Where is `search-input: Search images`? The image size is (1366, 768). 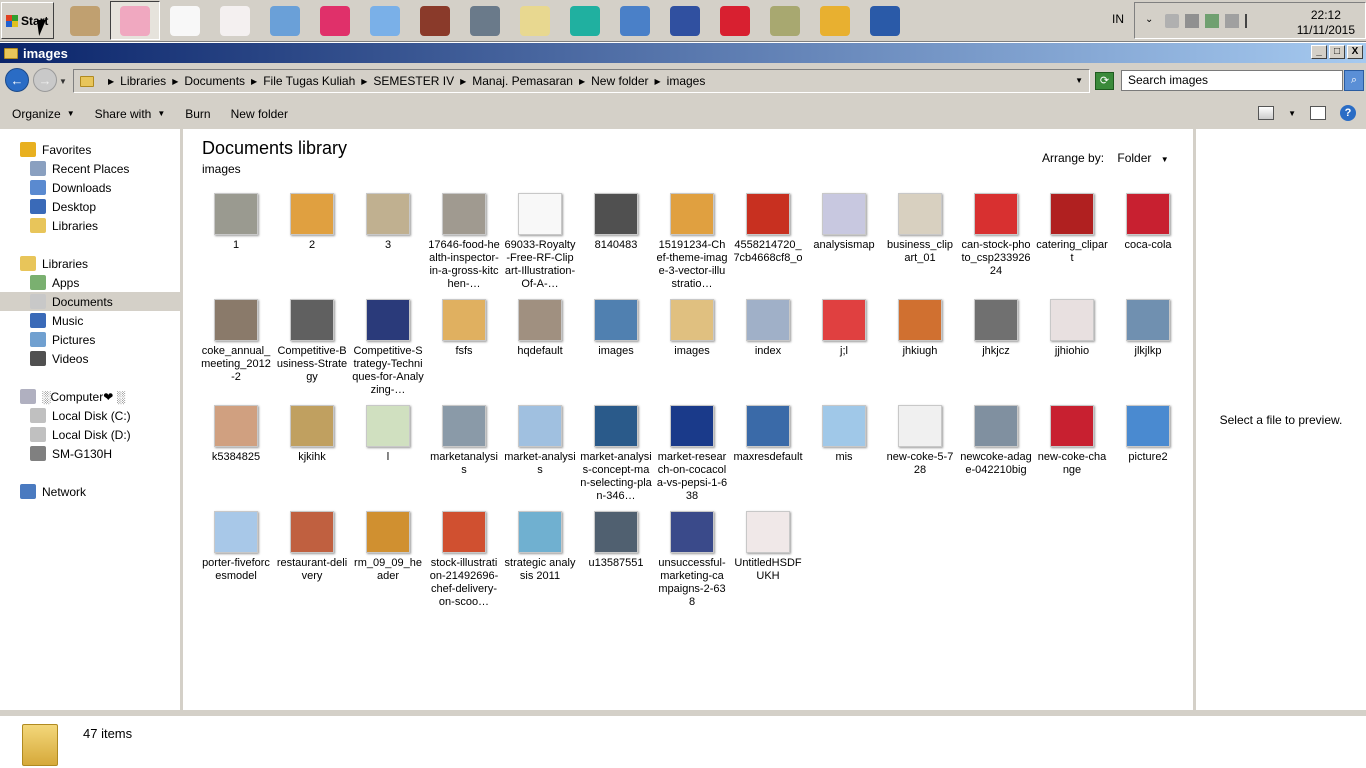
search-input: Search images is located at coordinates (1232, 80).